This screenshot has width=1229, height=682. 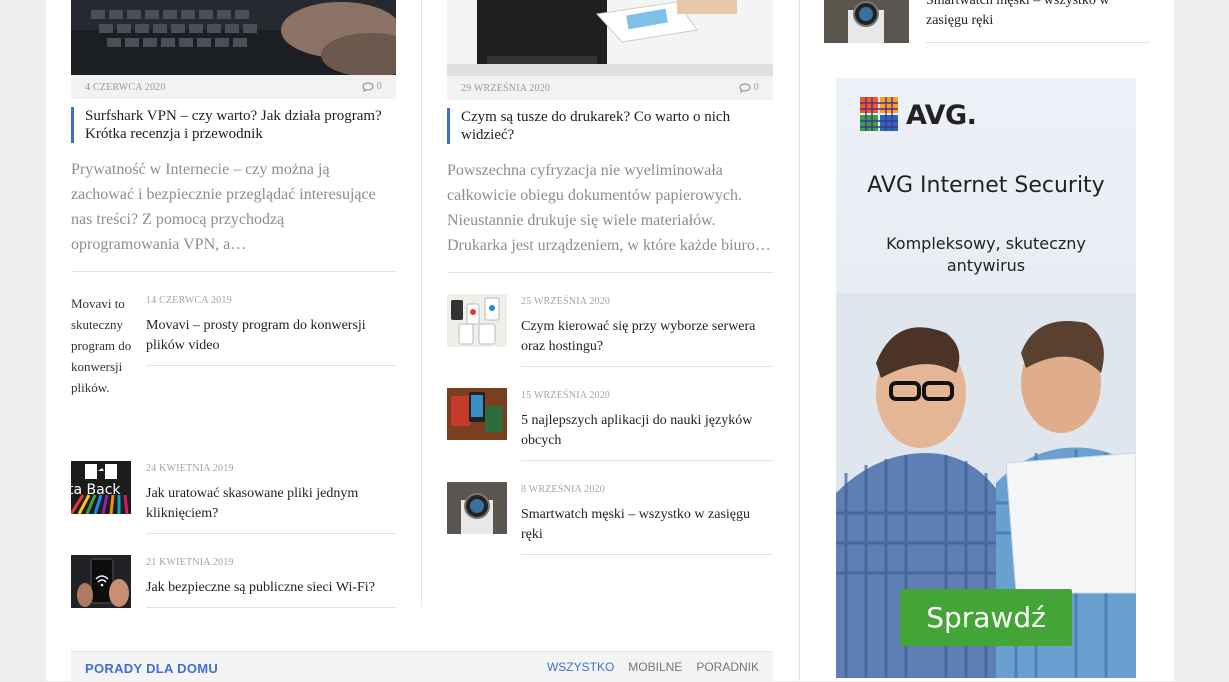 I want to click on post-date: 24 kwietnia 2019, so click(x=190, y=468).